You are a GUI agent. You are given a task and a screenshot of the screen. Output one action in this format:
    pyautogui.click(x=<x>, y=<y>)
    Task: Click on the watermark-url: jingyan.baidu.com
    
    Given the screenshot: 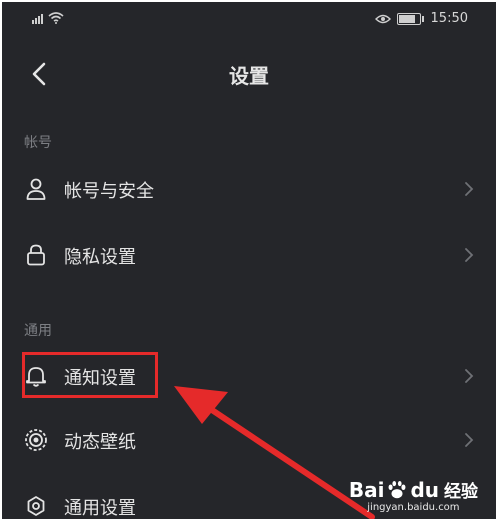 What is the action you would take?
    pyautogui.click(x=413, y=507)
    